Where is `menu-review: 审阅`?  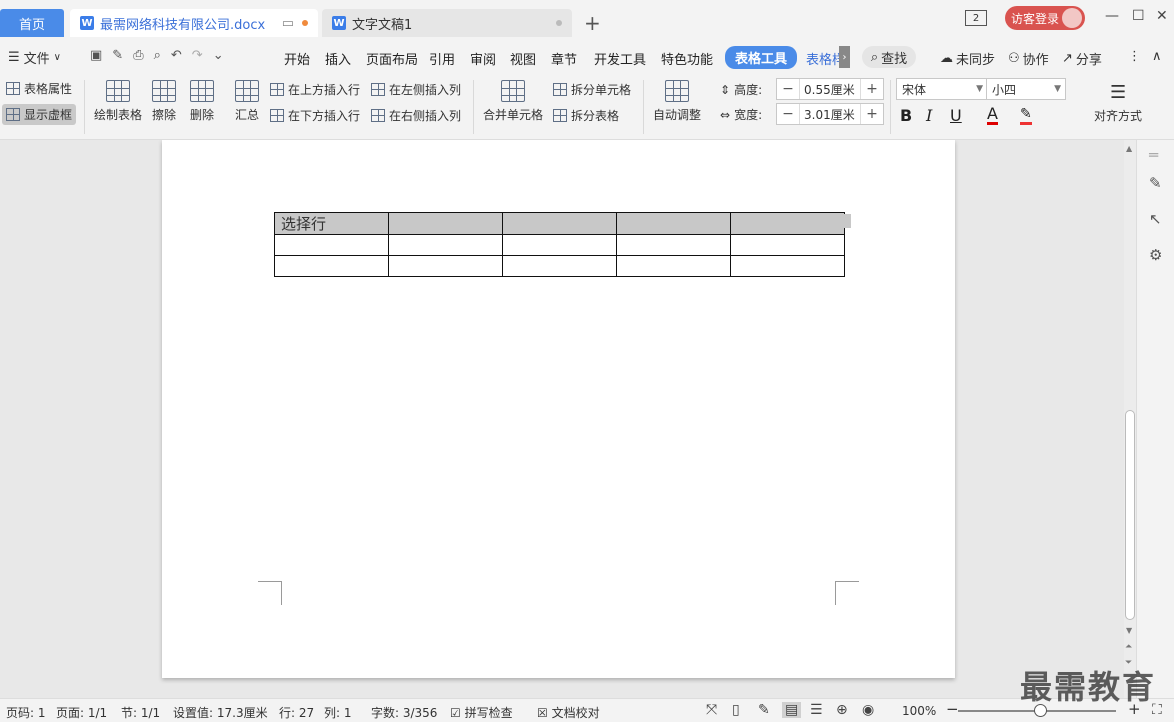 menu-review: 审阅 is located at coordinates (483, 58).